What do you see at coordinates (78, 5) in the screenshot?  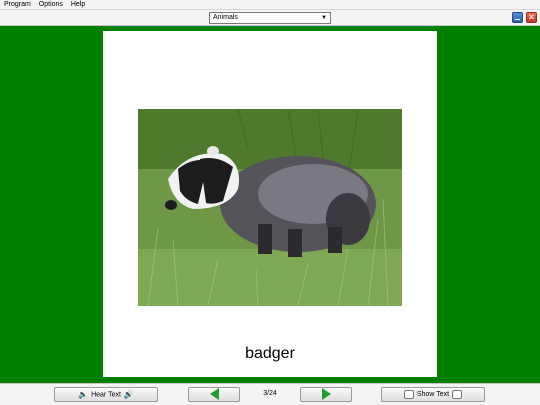 I see `menu-help: Help` at bounding box center [78, 5].